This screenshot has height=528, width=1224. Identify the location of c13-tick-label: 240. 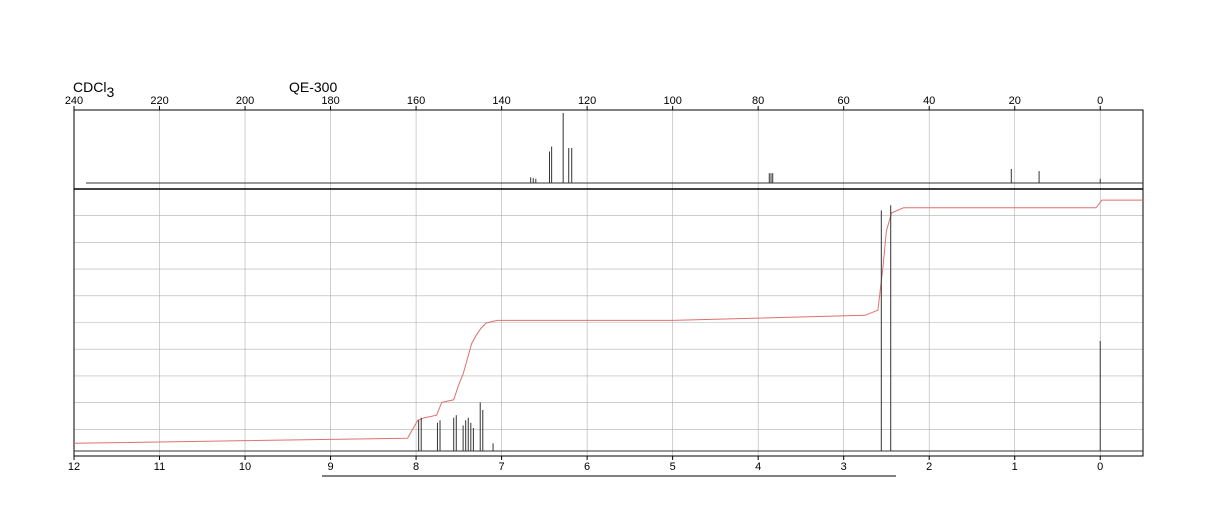
(74, 101).